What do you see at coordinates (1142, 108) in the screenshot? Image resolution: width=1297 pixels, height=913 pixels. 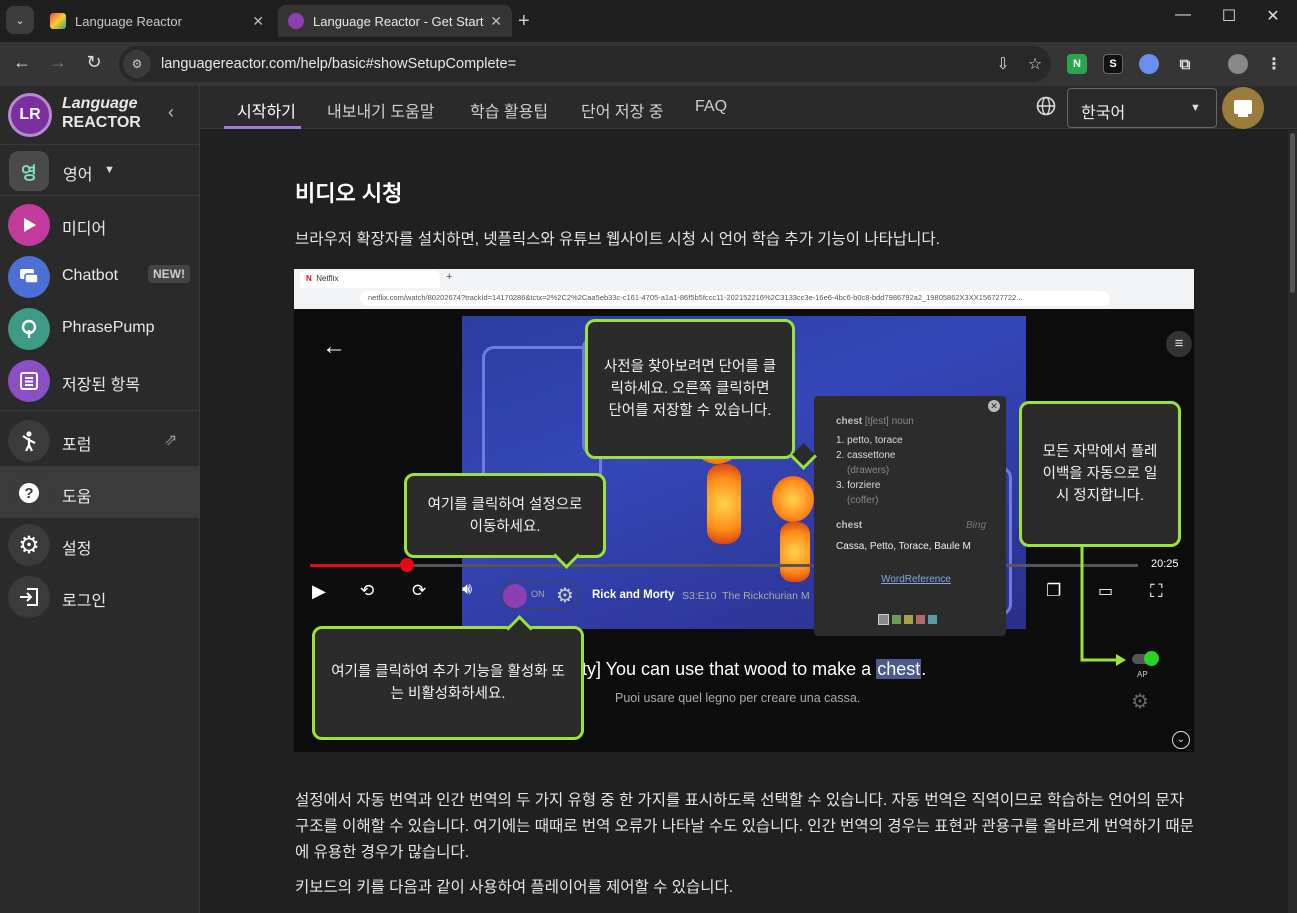 I see `ui-language-select: 한국어 ▼` at bounding box center [1142, 108].